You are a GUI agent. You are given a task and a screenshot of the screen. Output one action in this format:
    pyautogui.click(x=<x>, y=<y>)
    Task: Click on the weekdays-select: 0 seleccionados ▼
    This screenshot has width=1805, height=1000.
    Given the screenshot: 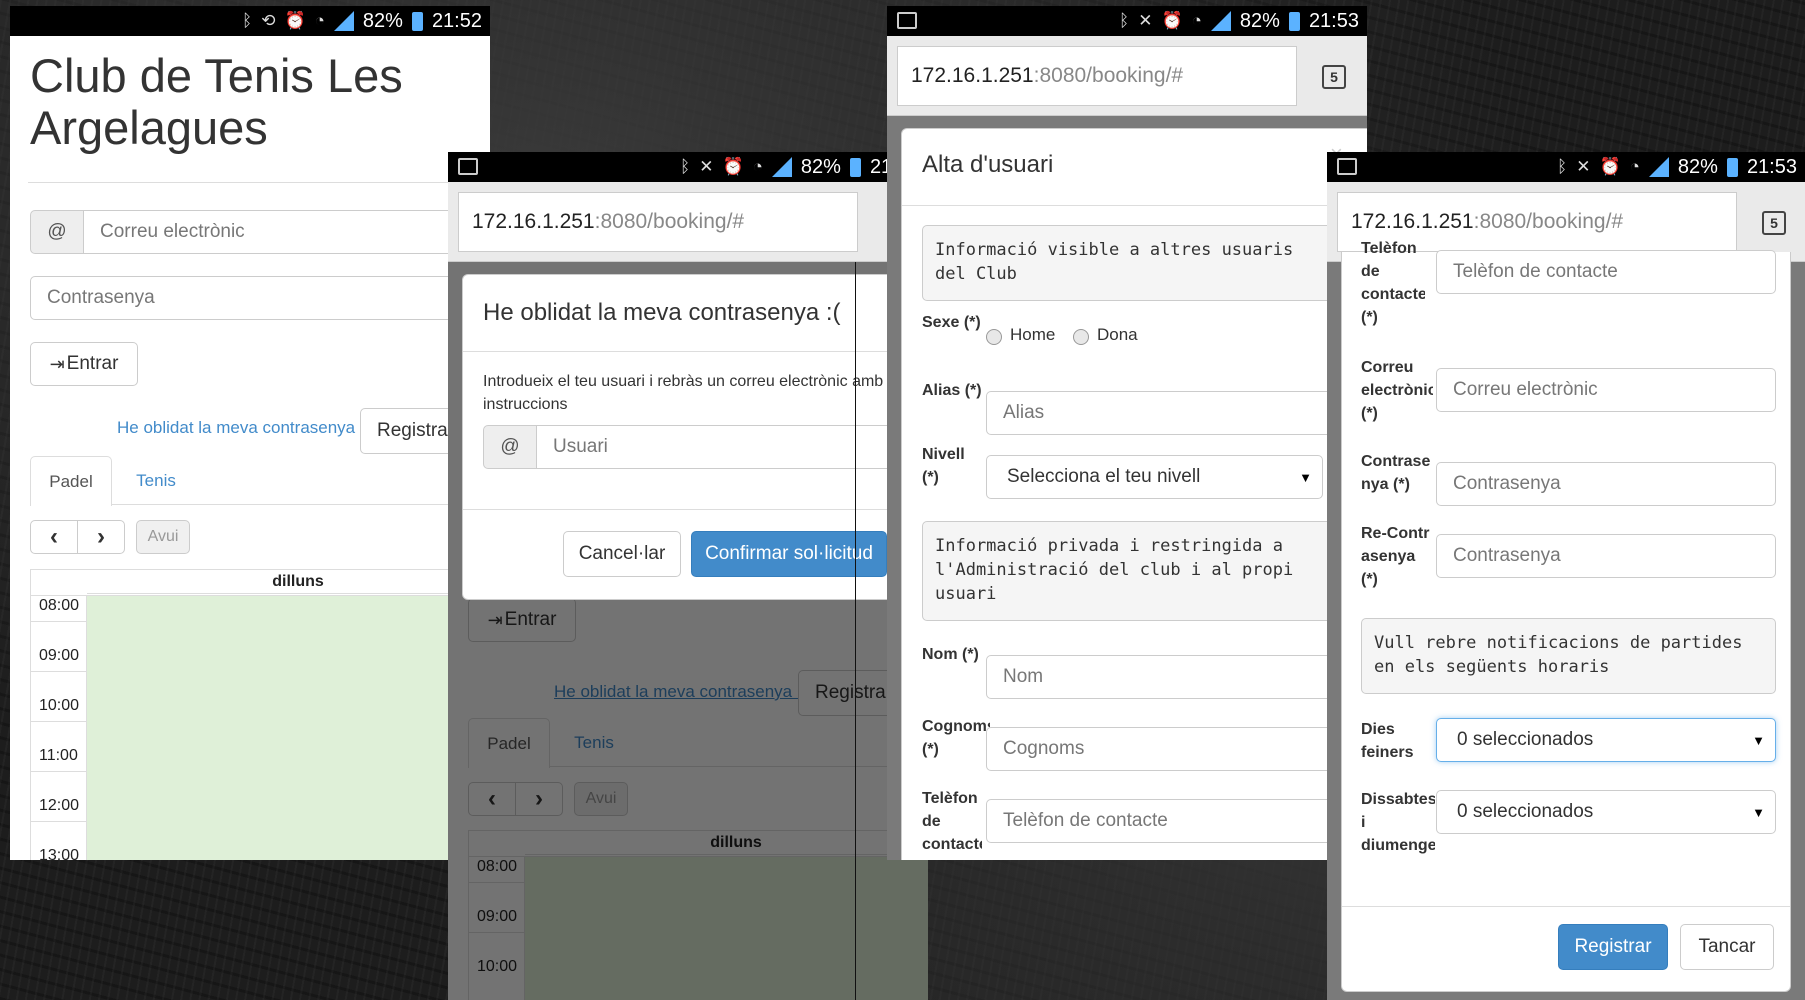 What is the action you would take?
    pyautogui.click(x=1606, y=740)
    